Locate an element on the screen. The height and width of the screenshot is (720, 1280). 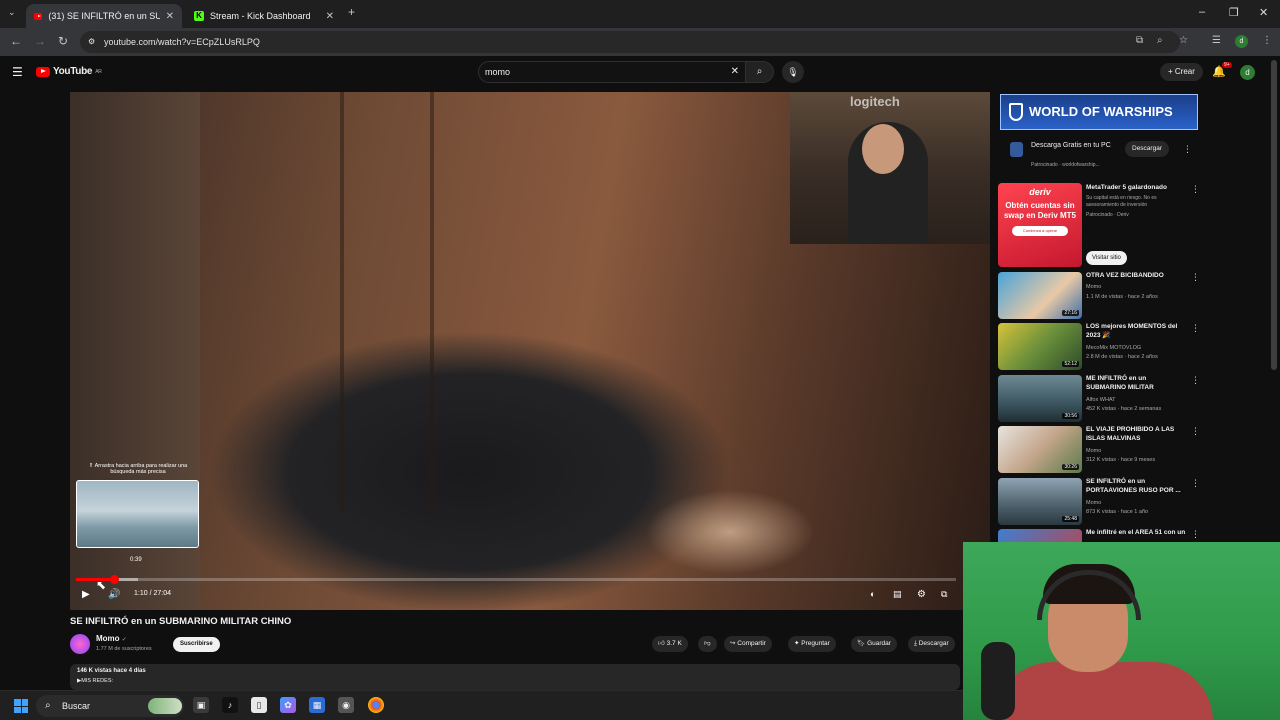
chrome-icon is located at coordinates (376, 705).